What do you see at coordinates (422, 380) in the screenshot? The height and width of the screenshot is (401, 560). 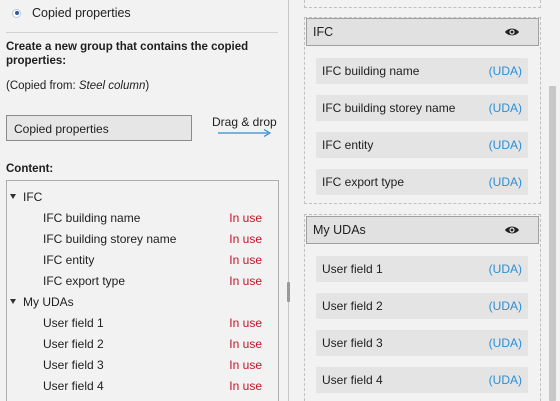 I see `property-card: User field 4 (UDA)` at bounding box center [422, 380].